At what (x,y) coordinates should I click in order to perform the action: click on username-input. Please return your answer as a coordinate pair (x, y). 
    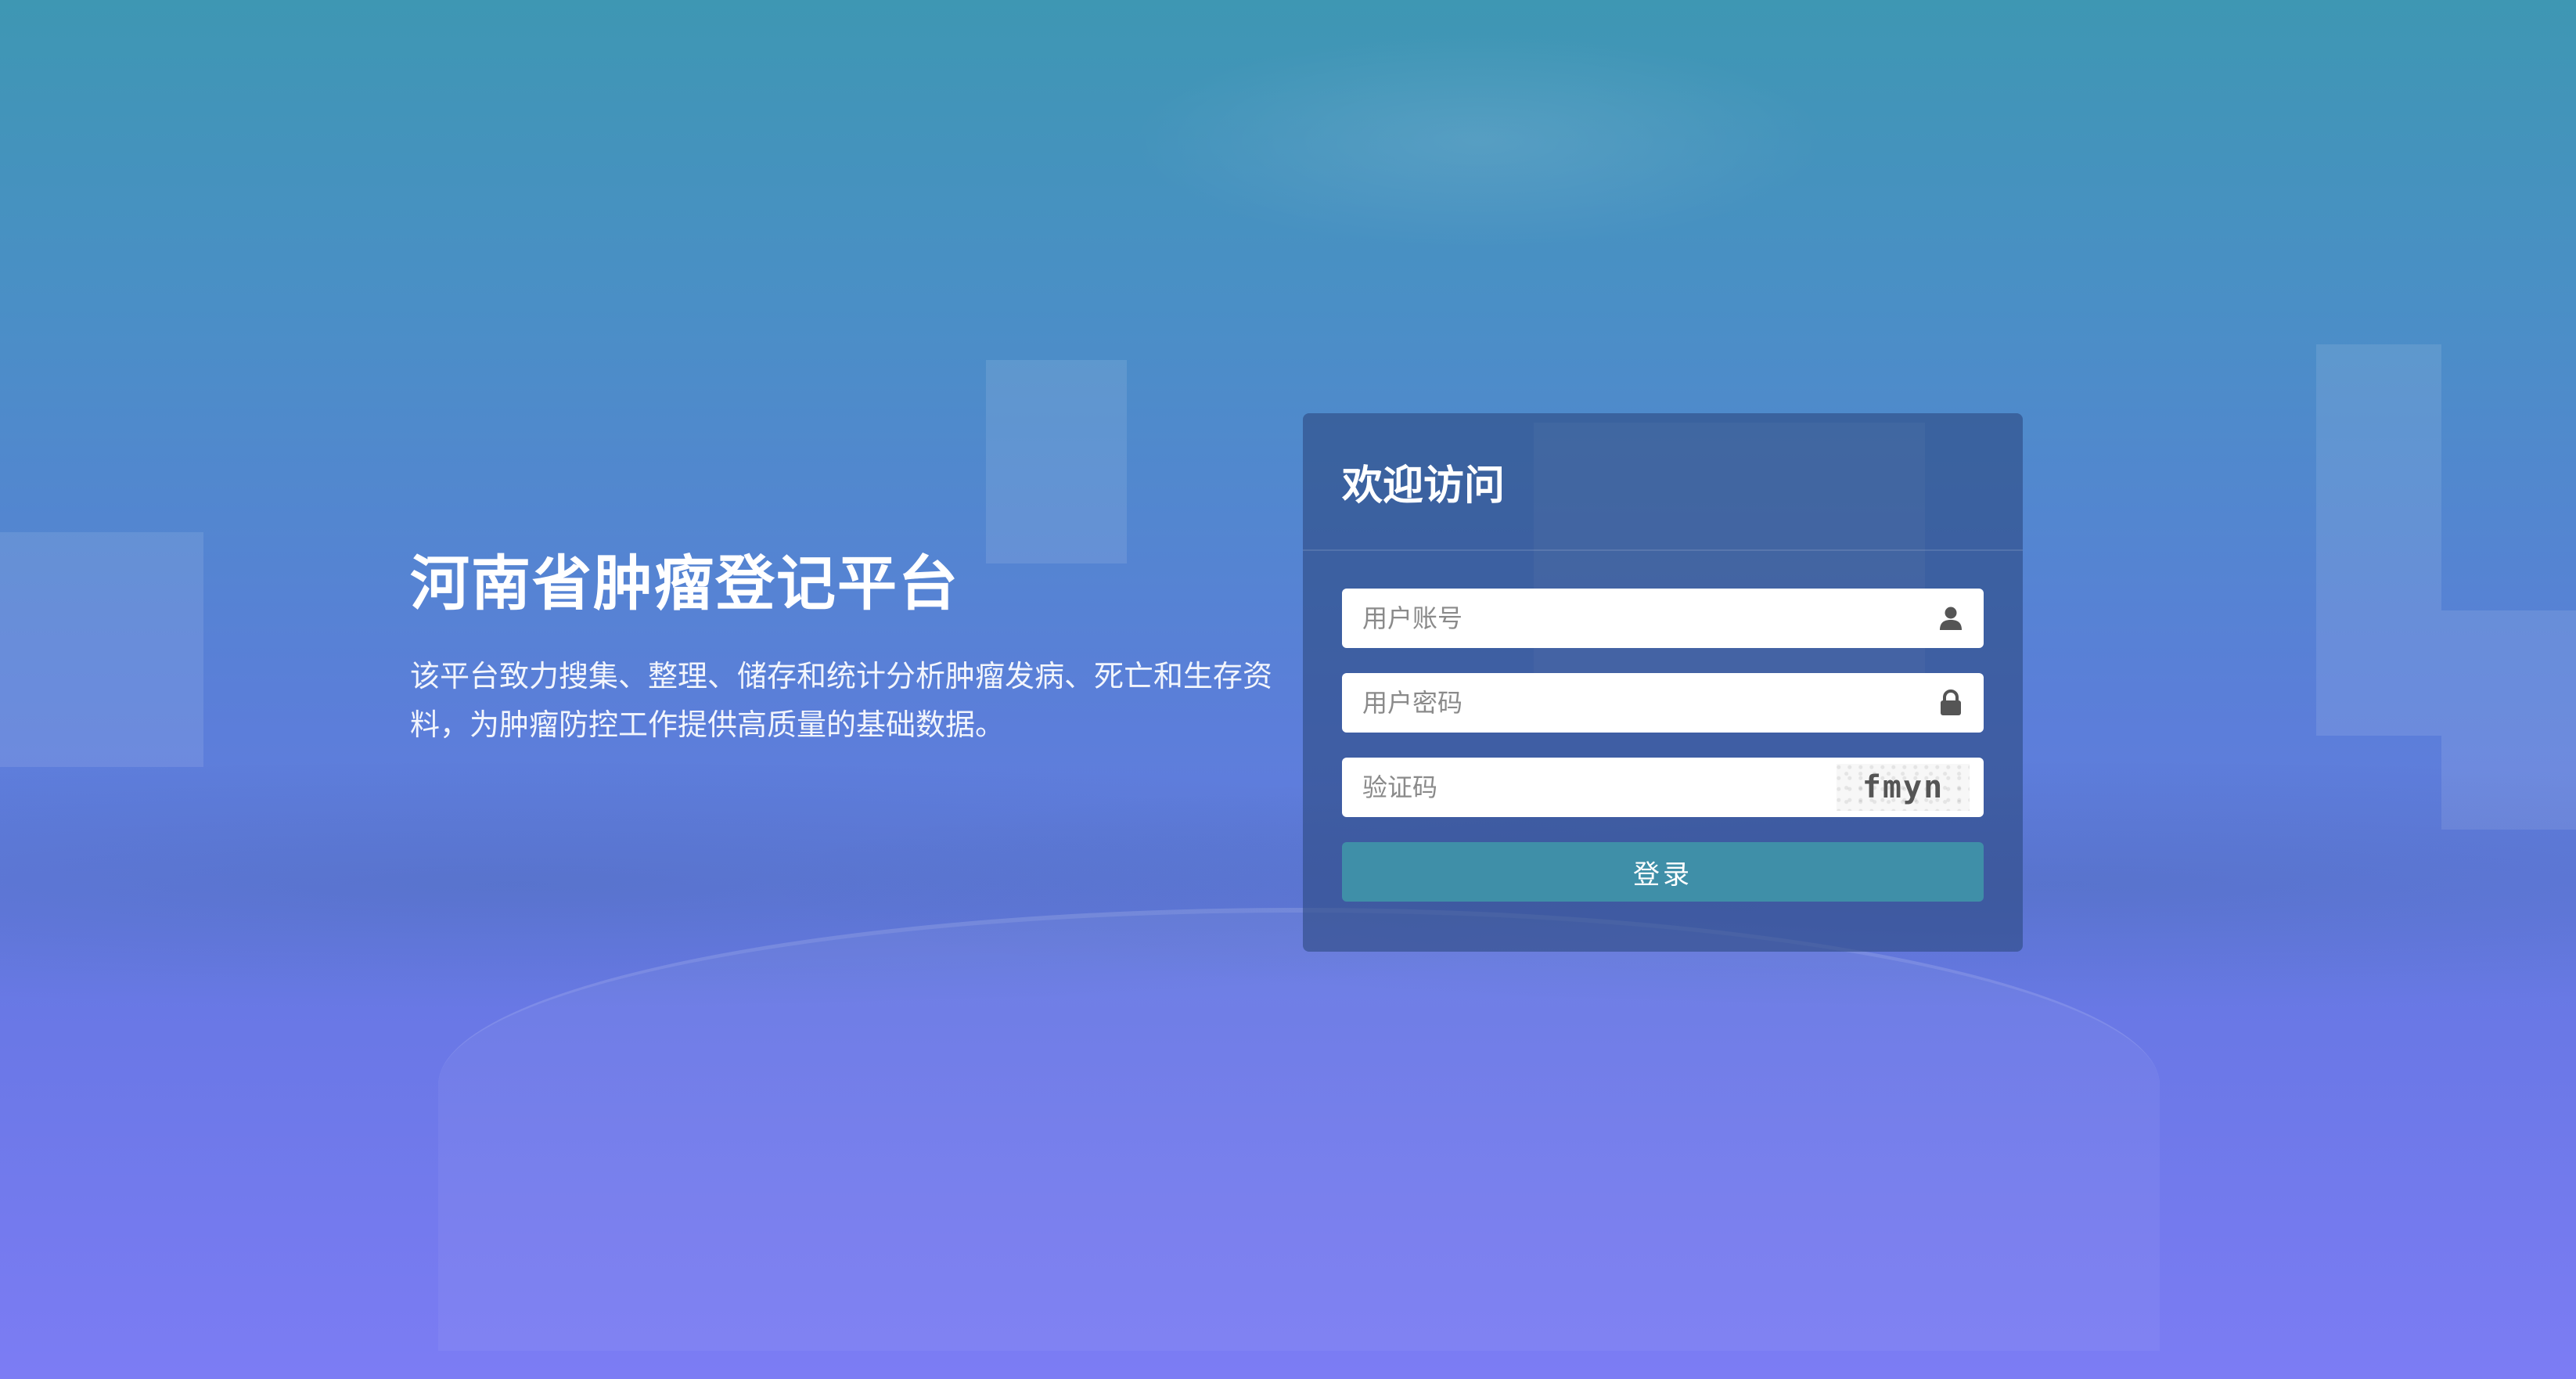
    Looking at the image, I should click on (1663, 618).